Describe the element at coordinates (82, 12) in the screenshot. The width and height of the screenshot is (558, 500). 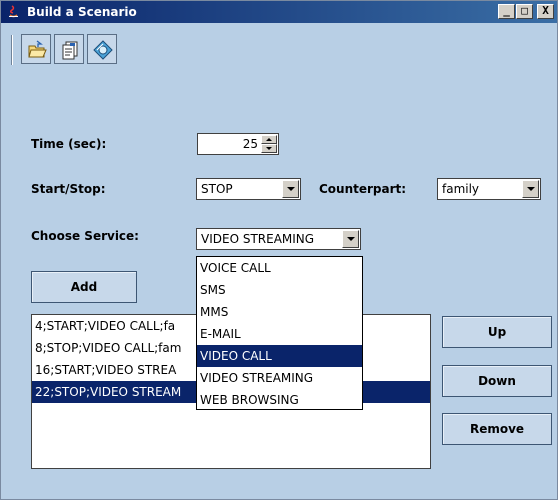
I see `window-title: Build a Scenario` at that location.